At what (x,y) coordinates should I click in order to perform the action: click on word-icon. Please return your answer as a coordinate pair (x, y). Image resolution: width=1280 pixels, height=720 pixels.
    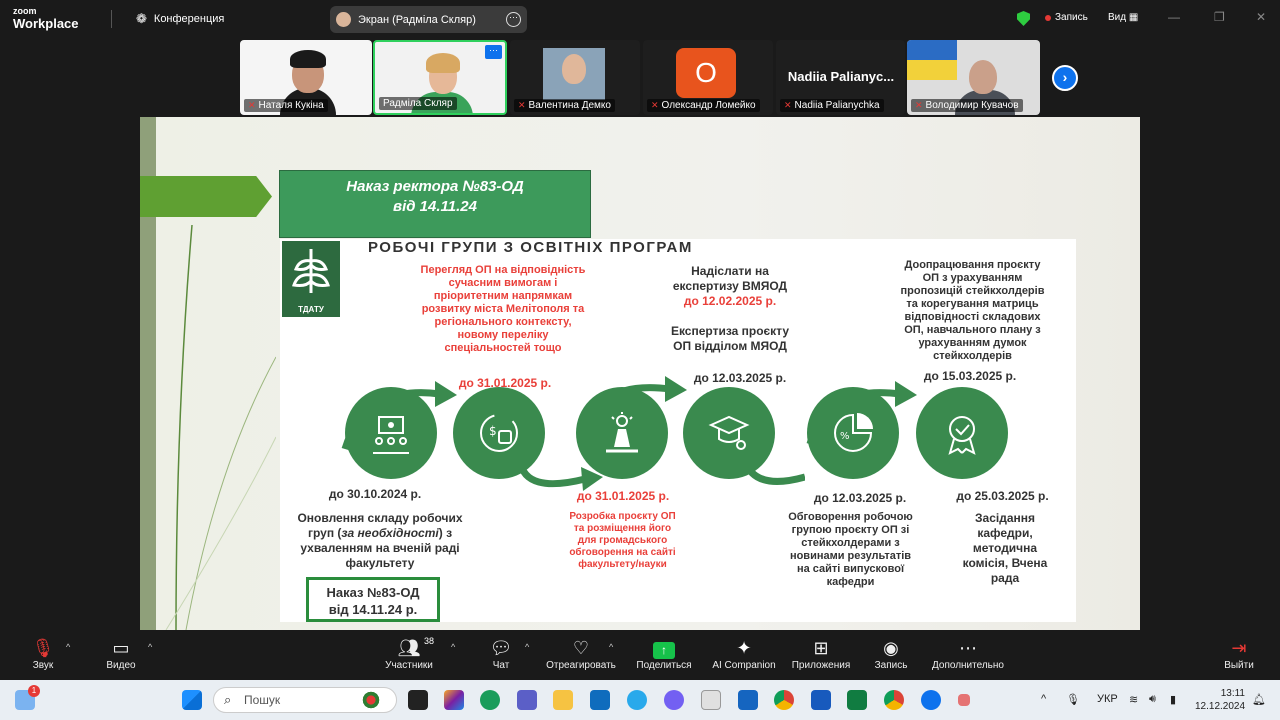
    Looking at the image, I should click on (821, 700).